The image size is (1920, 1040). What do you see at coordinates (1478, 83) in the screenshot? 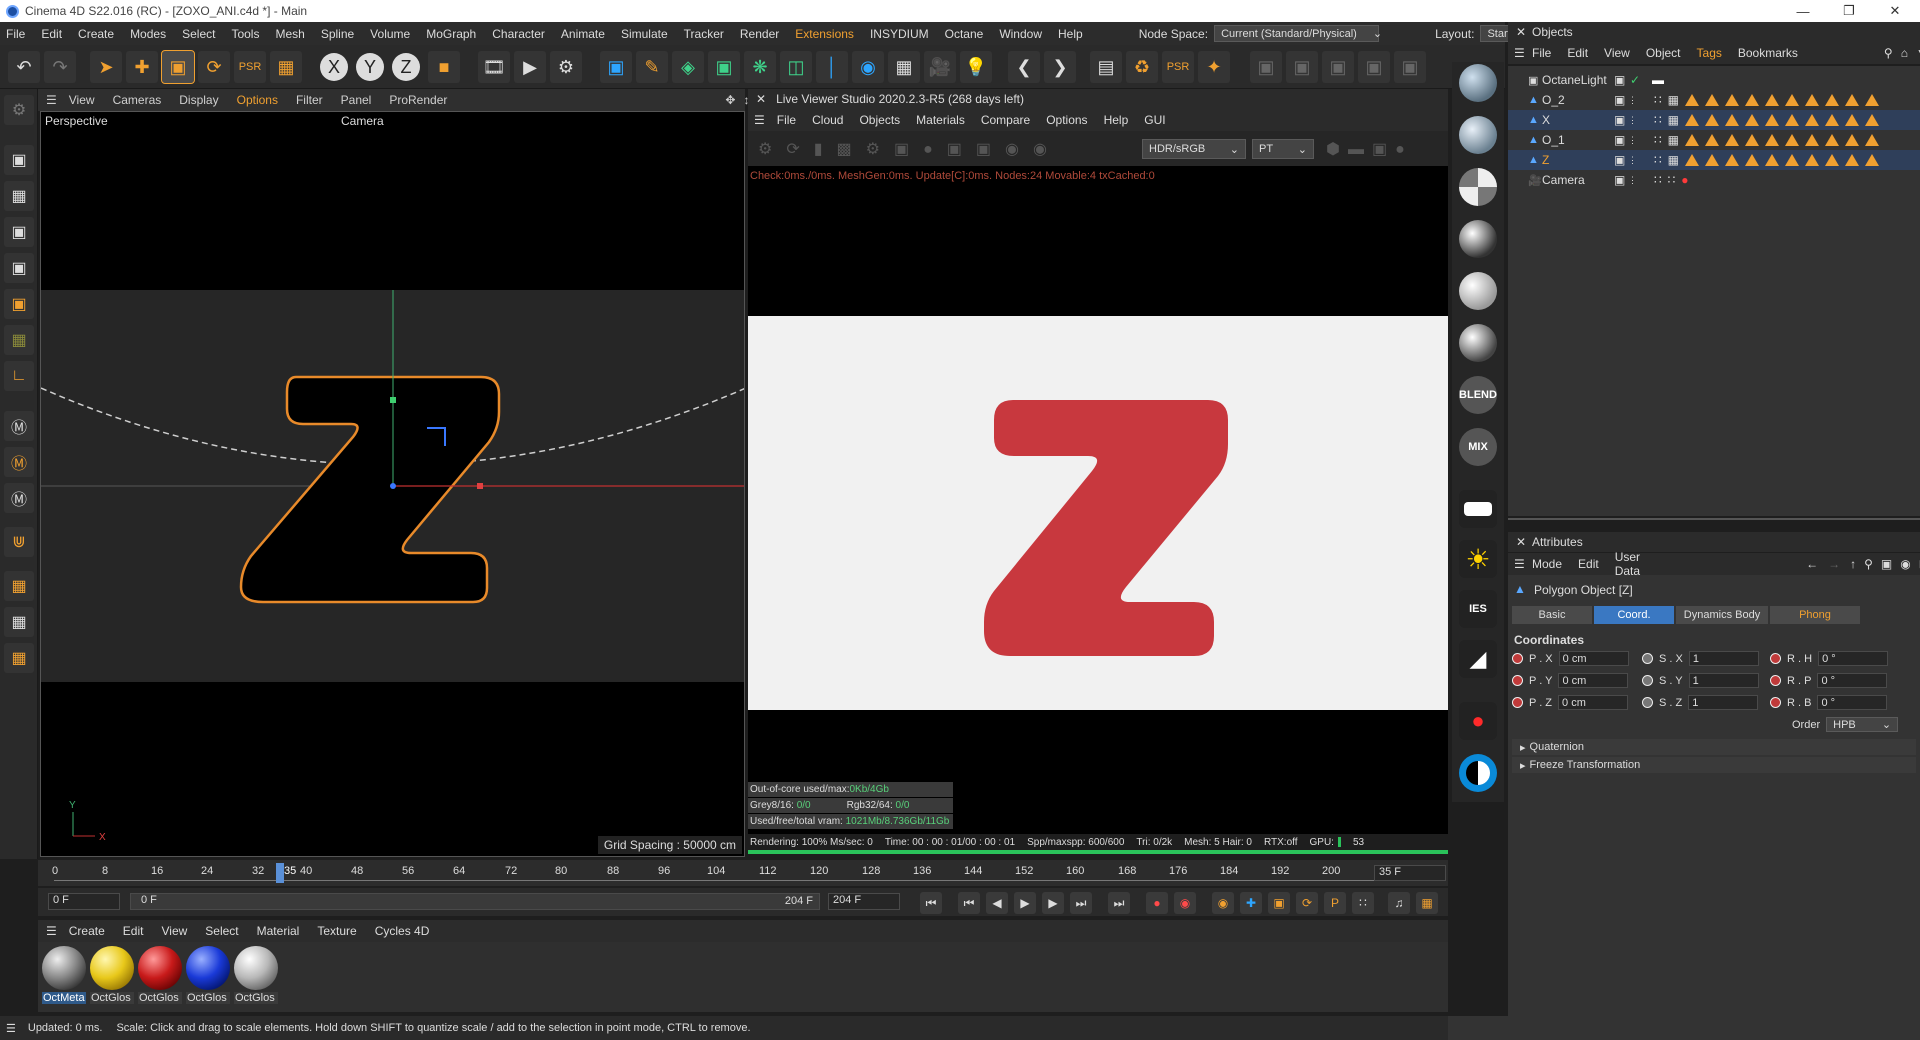
I see `diffuse-material-icon` at bounding box center [1478, 83].